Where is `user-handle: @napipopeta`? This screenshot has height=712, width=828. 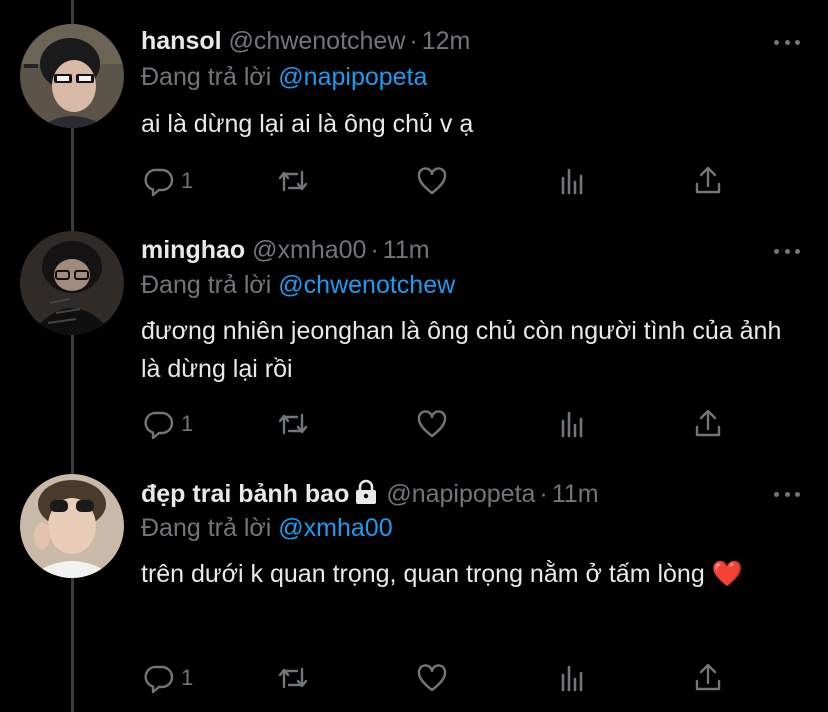
user-handle: @napipopeta is located at coordinates (460, 494).